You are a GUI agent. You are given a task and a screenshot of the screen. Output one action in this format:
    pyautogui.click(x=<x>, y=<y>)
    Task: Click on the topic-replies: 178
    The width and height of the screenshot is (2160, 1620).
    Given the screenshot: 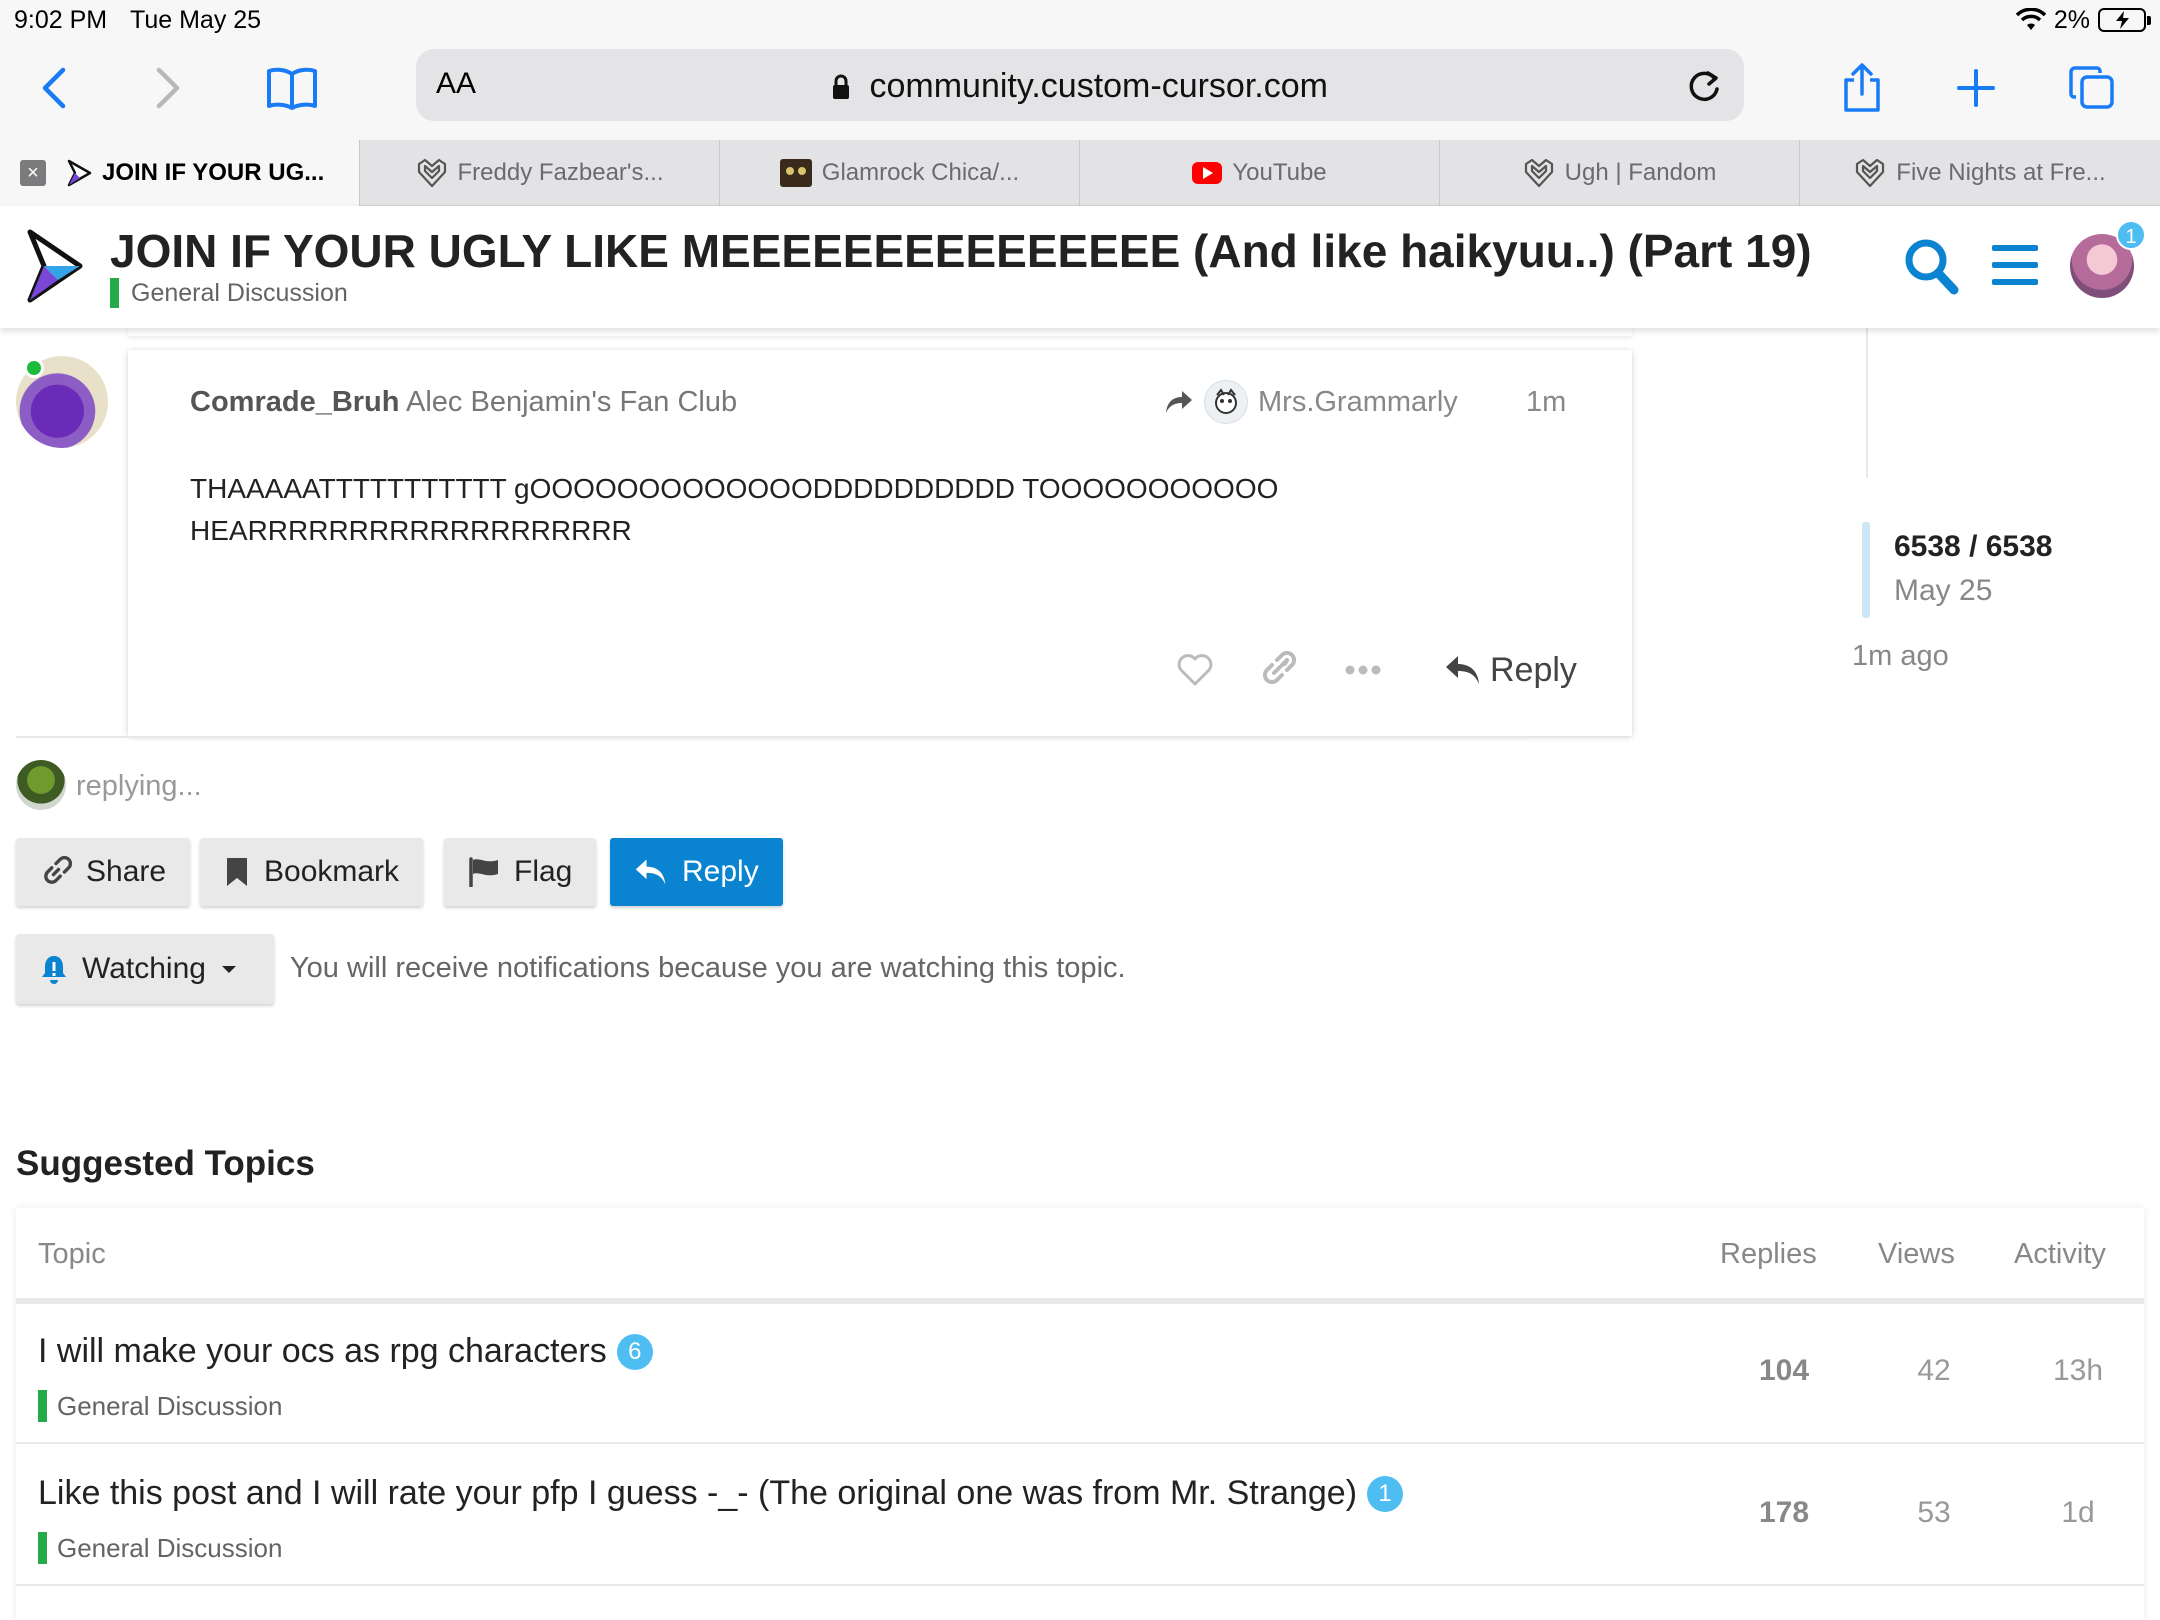 What is the action you would take?
    pyautogui.click(x=1784, y=1512)
    